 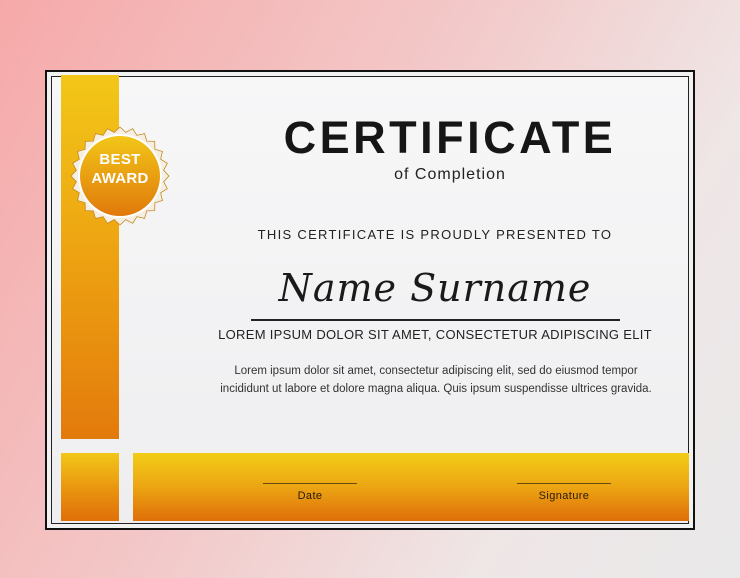 What do you see at coordinates (435, 288) in the screenshot?
I see `recipient-name: Name Surname` at bounding box center [435, 288].